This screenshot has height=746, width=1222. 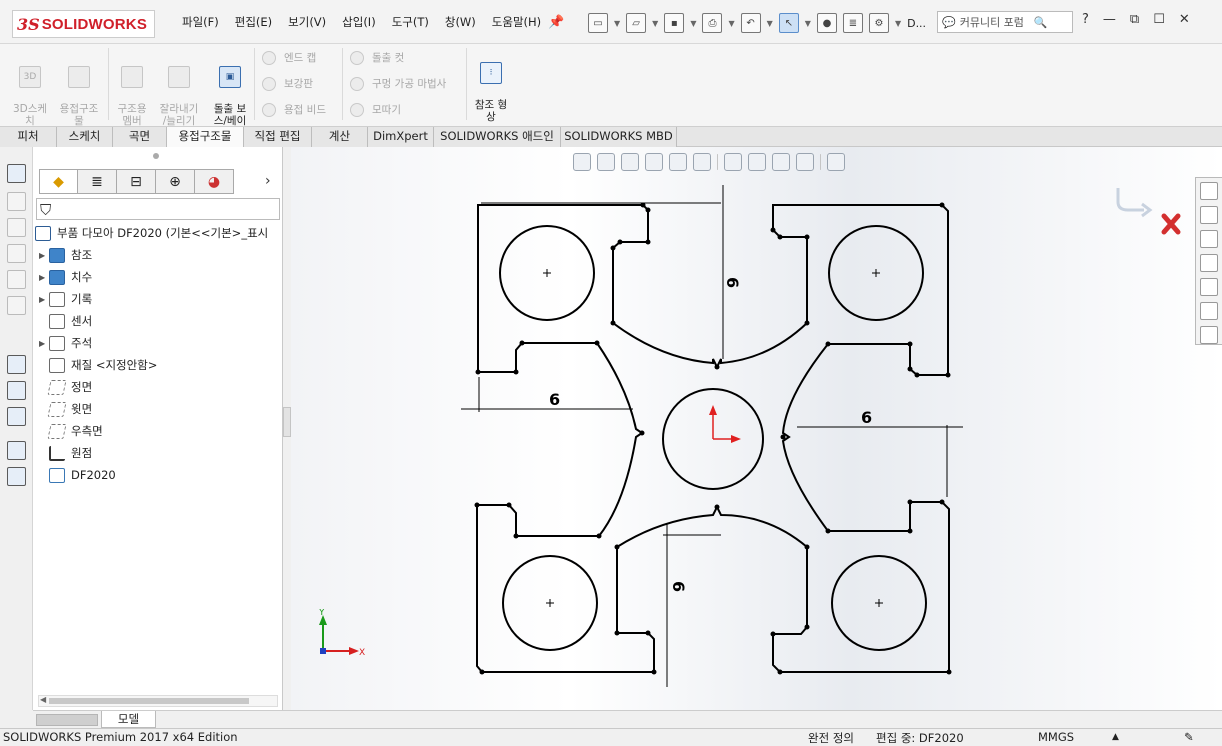 I want to click on feature-manager-tab-icon: ◆, so click(x=58, y=181).